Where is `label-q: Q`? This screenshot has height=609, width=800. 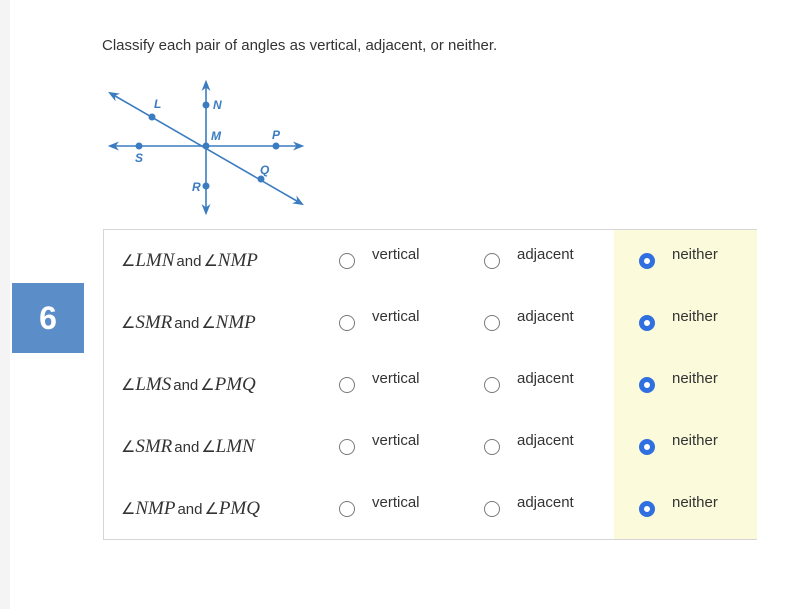
label-q: Q is located at coordinates (265, 170).